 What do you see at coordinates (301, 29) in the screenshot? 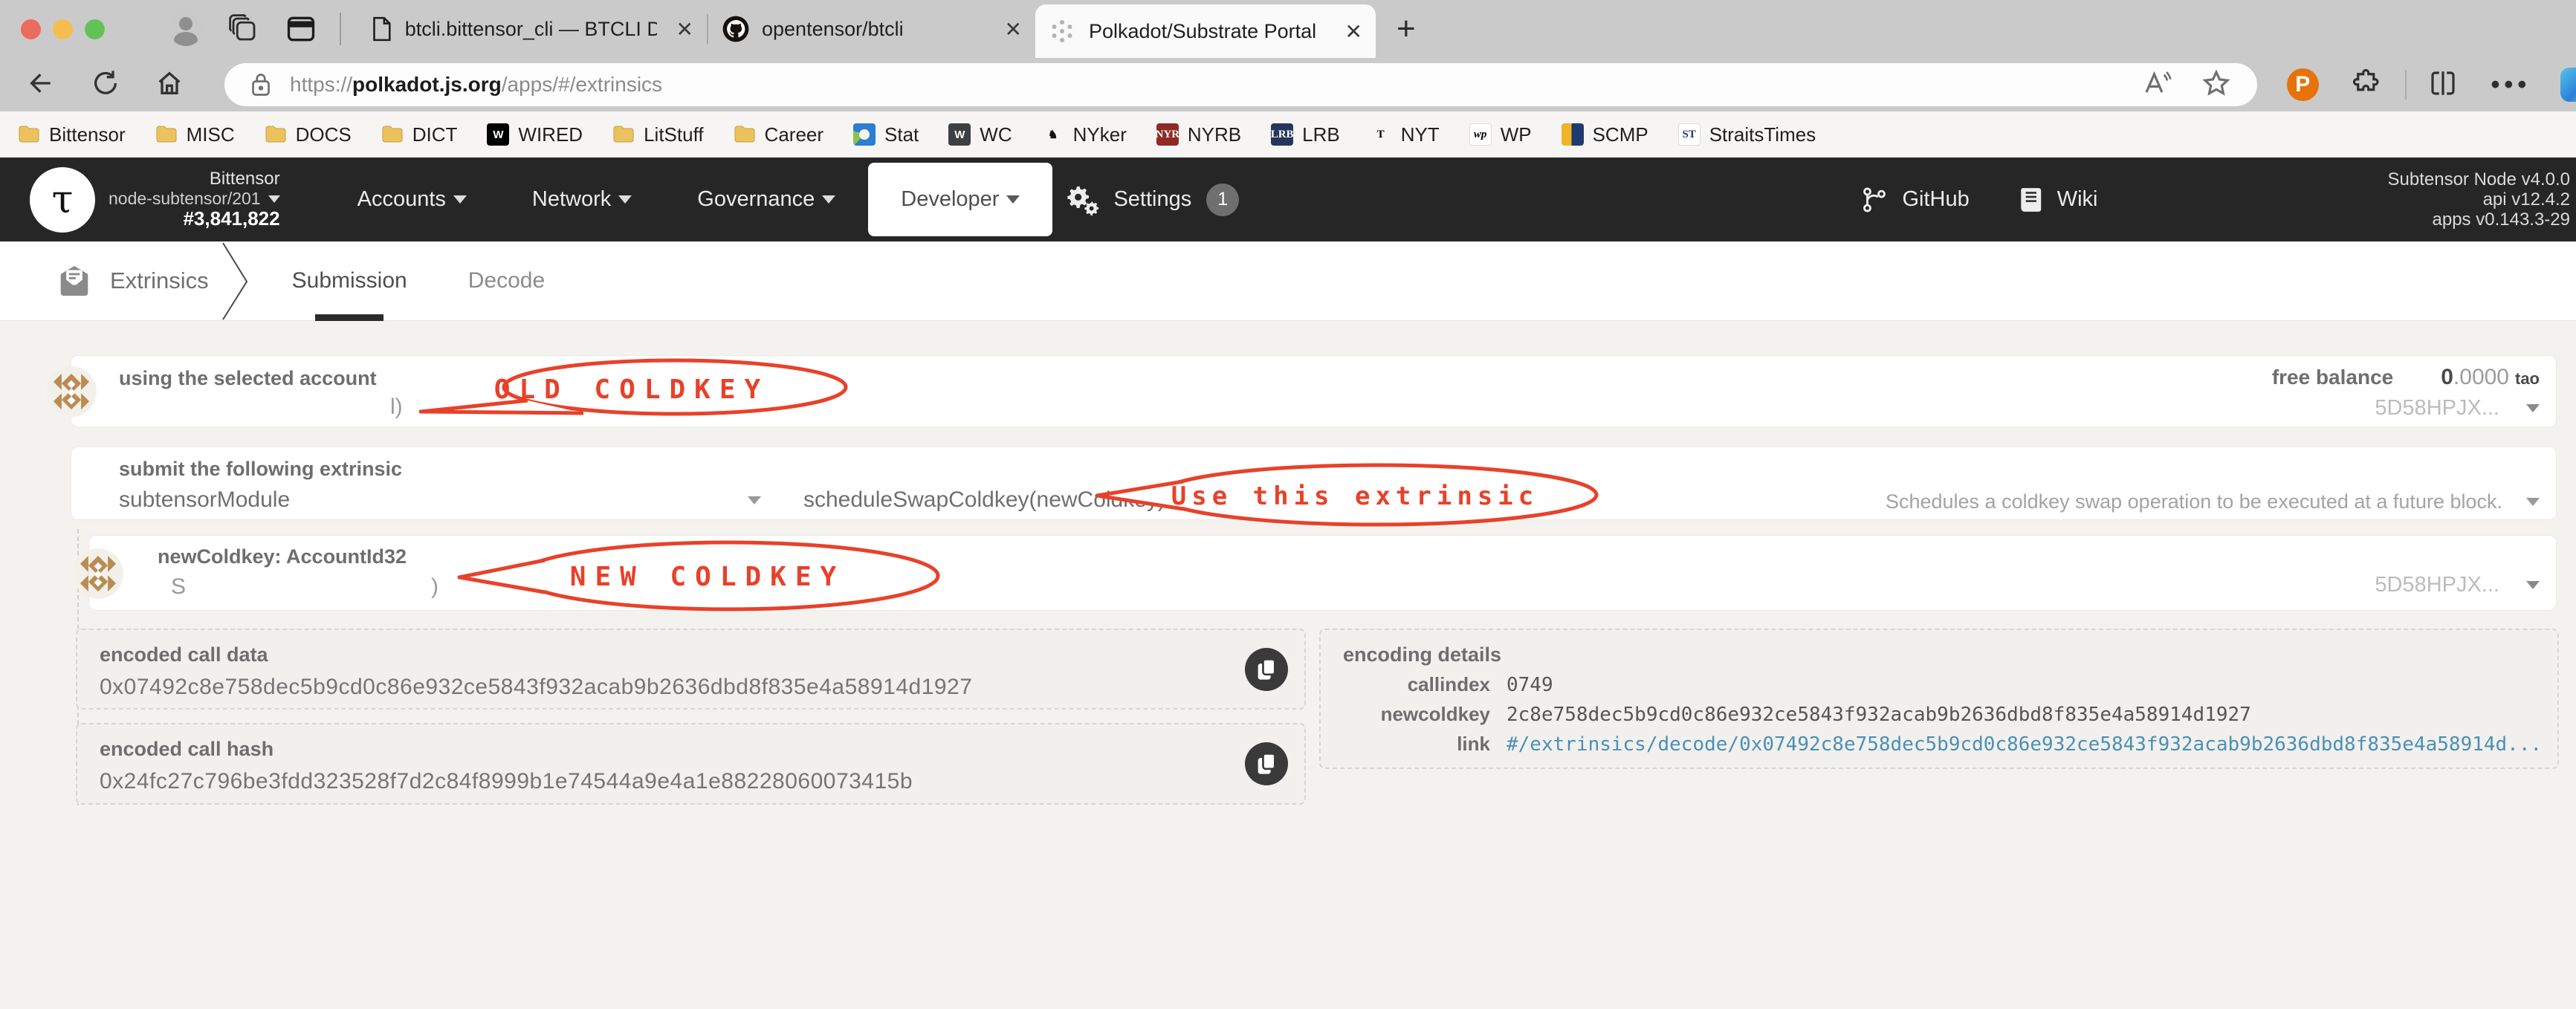
I see `sidebar-toggle-icon` at bounding box center [301, 29].